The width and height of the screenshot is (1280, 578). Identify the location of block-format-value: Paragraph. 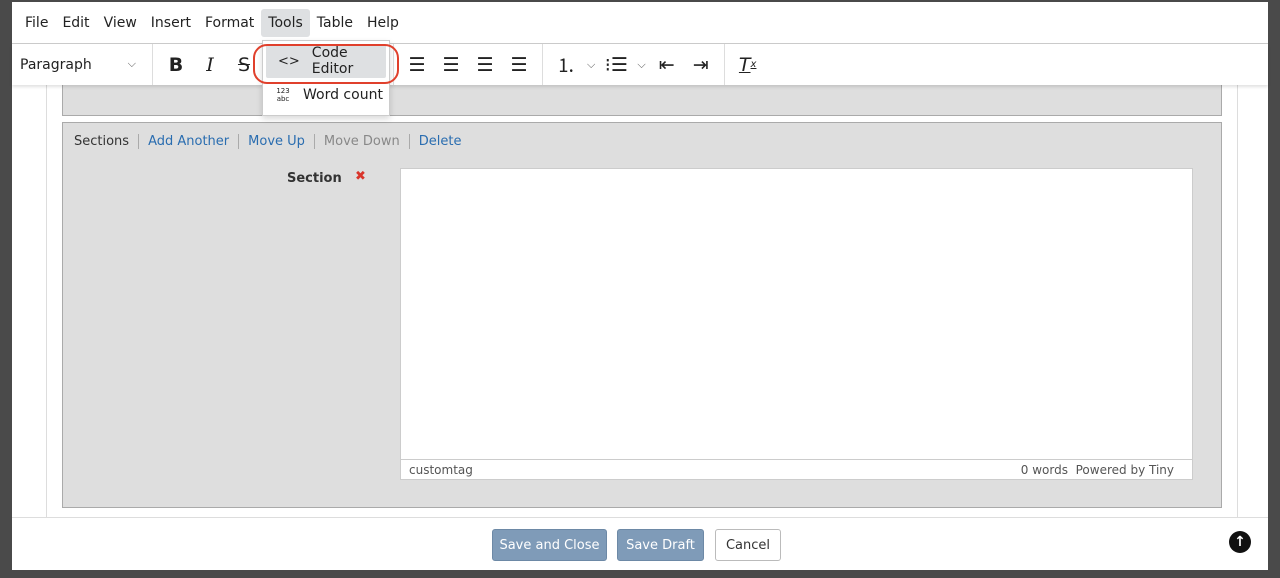
(56, 64).